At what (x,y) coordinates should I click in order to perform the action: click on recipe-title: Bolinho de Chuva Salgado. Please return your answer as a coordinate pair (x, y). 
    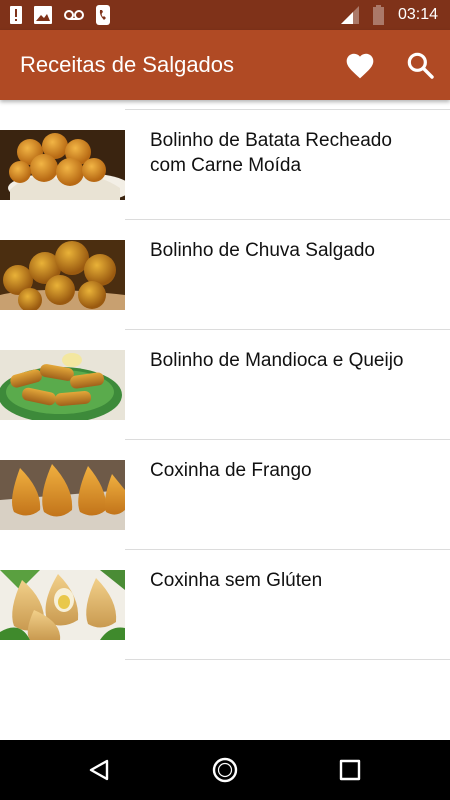
    Looking at the image, I should click on (263, 250).